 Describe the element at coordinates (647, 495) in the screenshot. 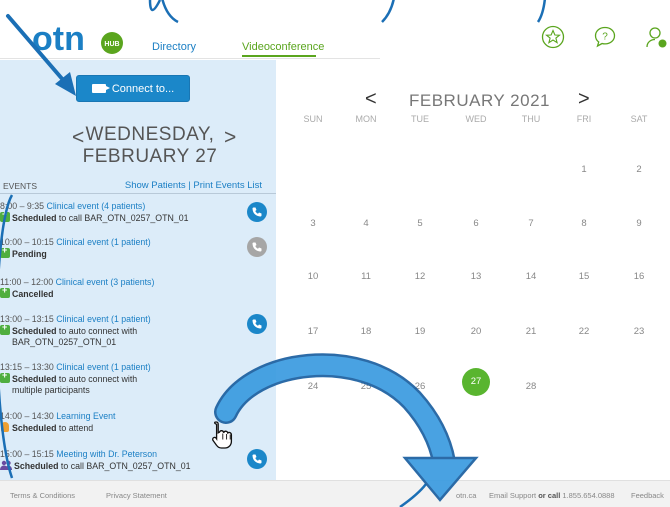

I see `feedback-link: Feedback` at that location.